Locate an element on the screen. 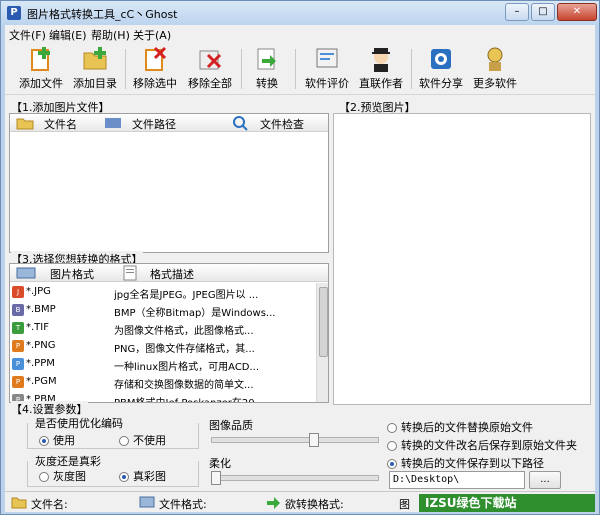  format-ext: *.JPG is located at coordinates (38, 291).